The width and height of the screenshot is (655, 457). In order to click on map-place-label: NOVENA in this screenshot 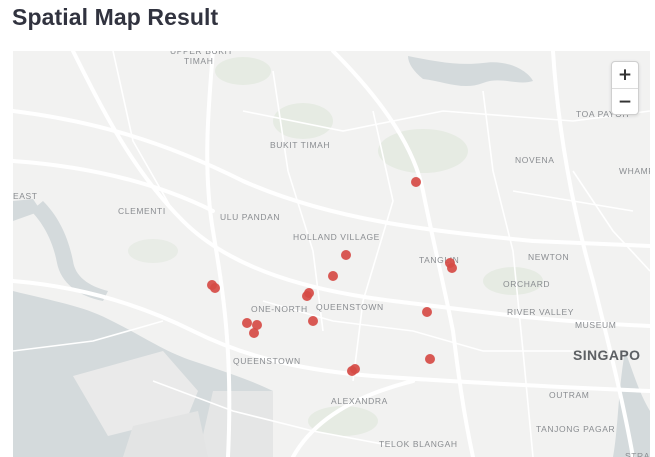, I will do `click(535, 160)`.